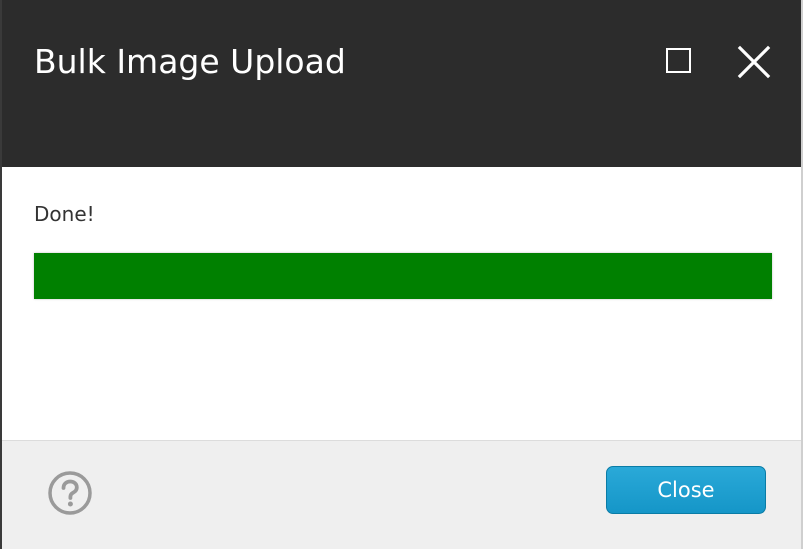 This screenshot has width=803, height=549. I want to click on close-dialog-button, so click(754, 62).